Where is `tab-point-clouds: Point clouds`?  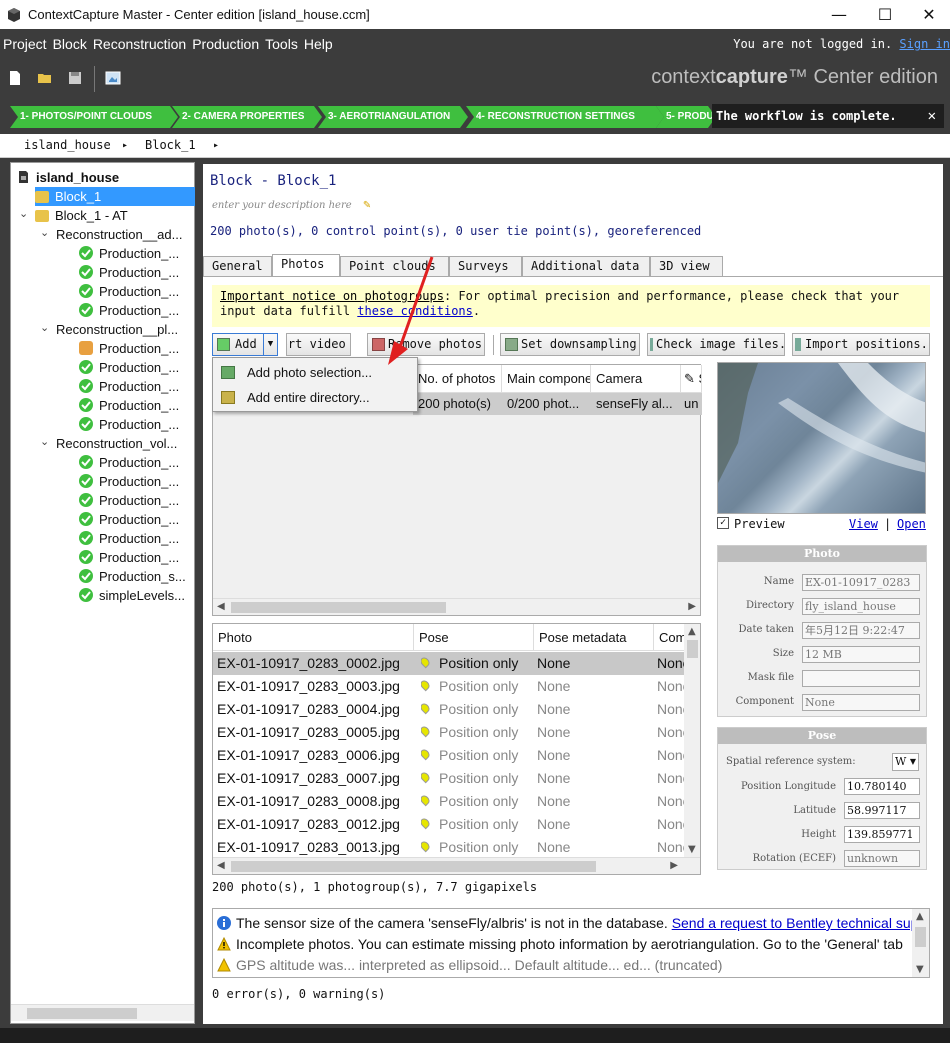
tab-point-clouds: Point clouds is located at coordinates (394, 266).